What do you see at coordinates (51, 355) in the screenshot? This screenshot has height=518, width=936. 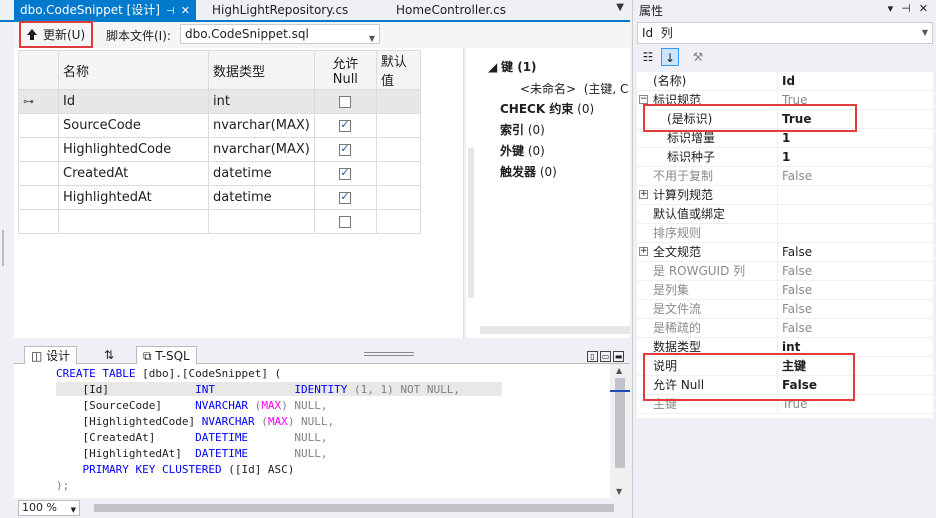 I see `tab-design: ◫ 设计` at bounding box center [51, 355].